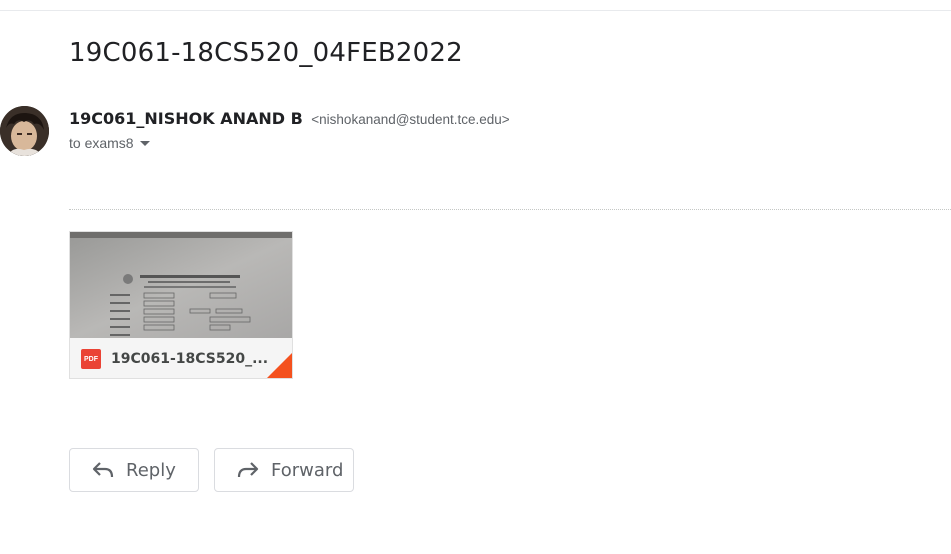 The width and height of the screenshot is (951, 554). I want to click on recipient-line: to exams8, so click(109, 143).